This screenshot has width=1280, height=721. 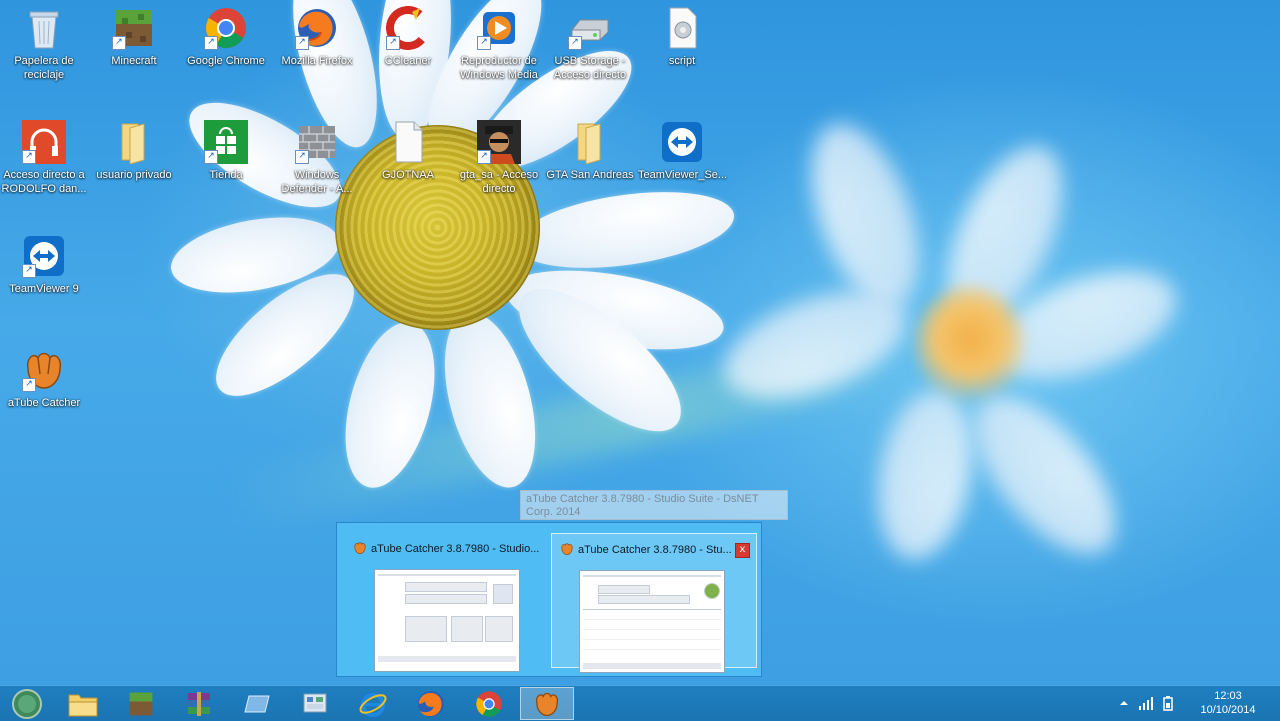 I want to click on network-signal-icon, so click(x=1146, y=703).